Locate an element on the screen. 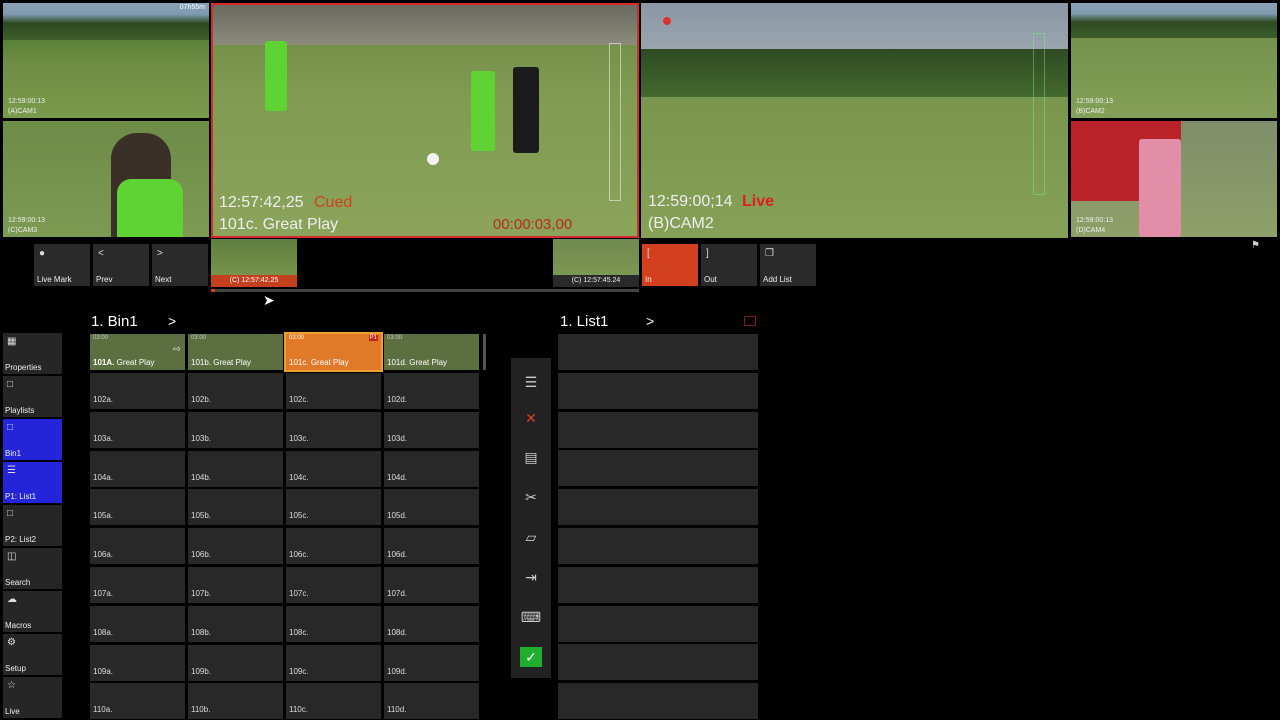 The image size is (1280, 720). bin-cell: 109c. is located at coordinates (333, 662).